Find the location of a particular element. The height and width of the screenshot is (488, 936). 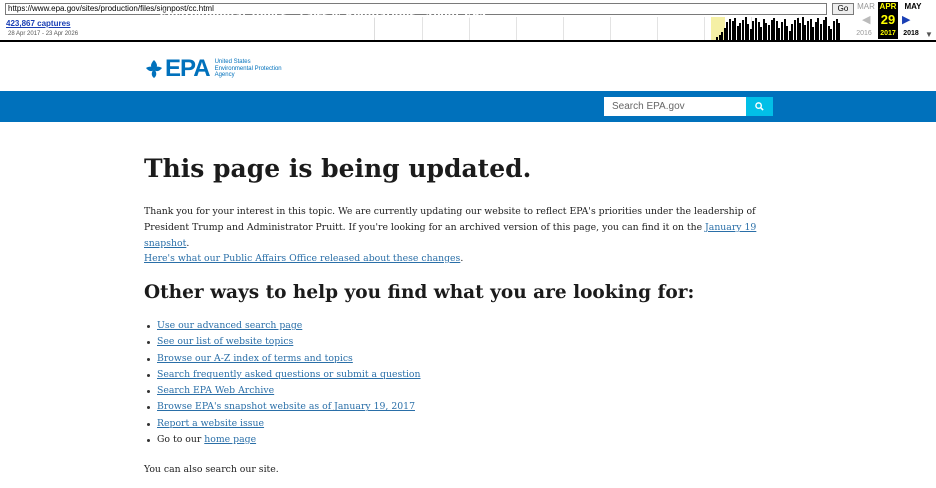

report-issue-link: Report a website issue is located at coordinates (210, 423).